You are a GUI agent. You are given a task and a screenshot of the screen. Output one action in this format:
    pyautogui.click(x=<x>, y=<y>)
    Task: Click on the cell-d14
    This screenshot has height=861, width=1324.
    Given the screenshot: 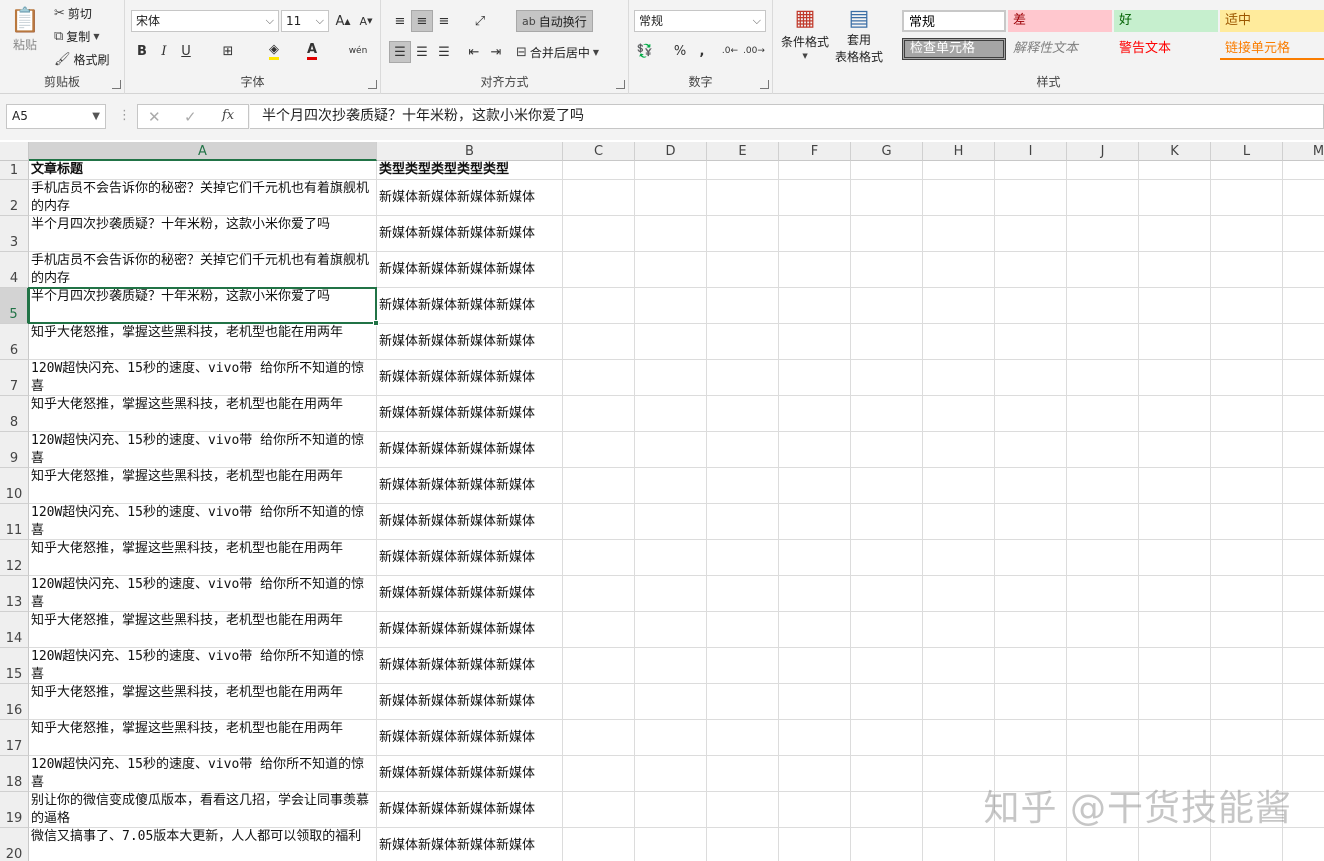 What is the action you would take?
    pyautogui.click(x=671, y=630)
    